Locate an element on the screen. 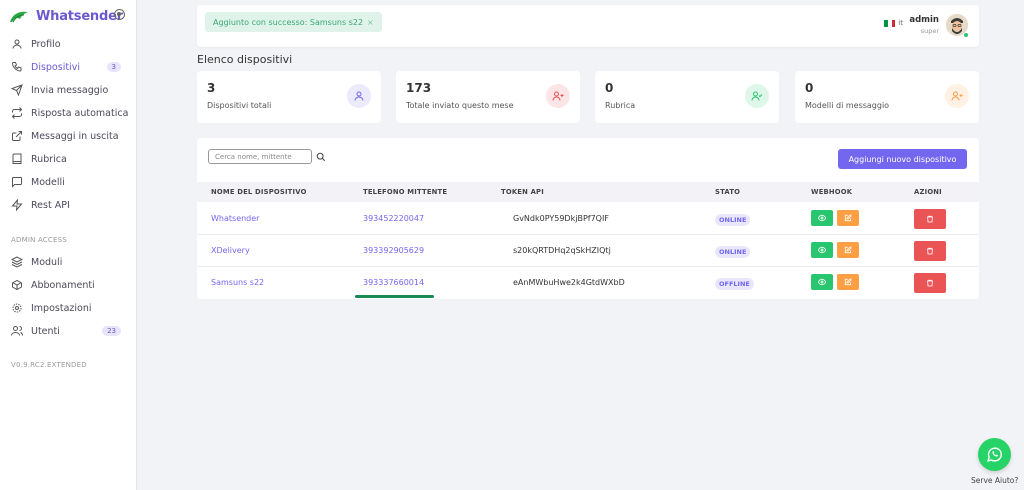 This screenshot has width=1024, height=490. status-badge: ONLINE is located at coordinates (733, 252).